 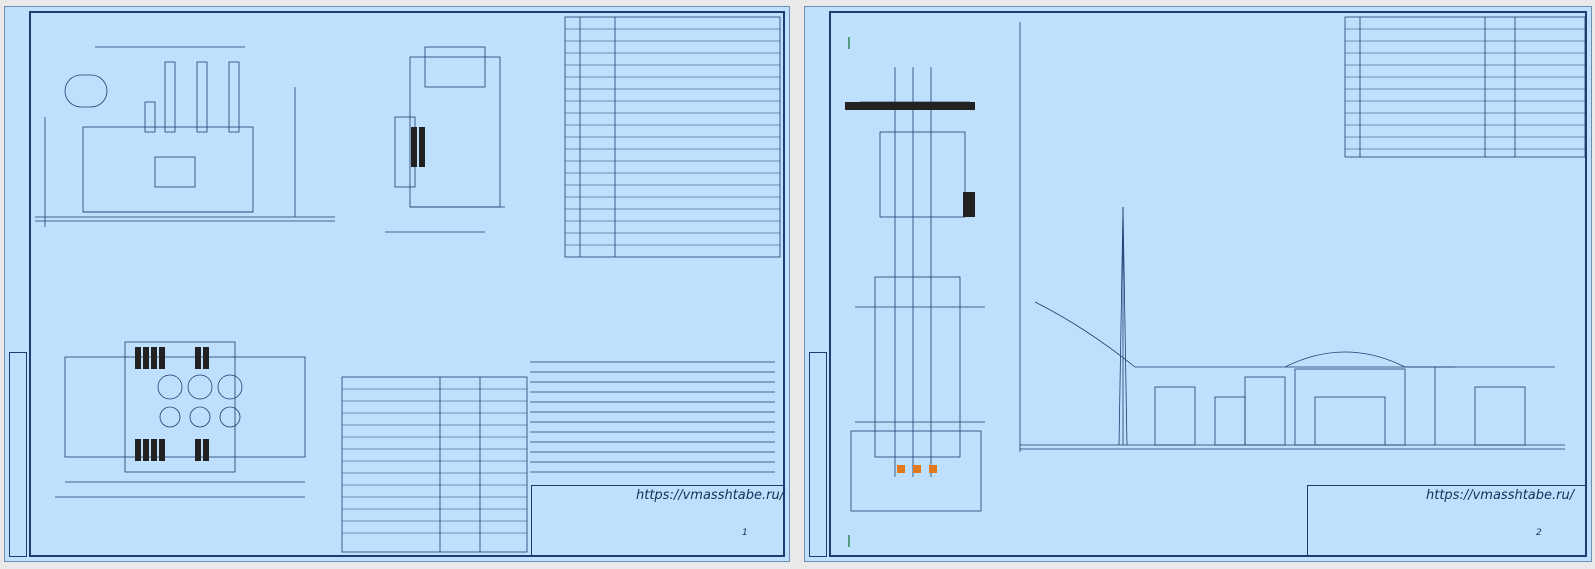 What do you see at coordinates (745, 533) in the screenshot?
I see `sheet-number: 1` at bounding box center [745, 533].